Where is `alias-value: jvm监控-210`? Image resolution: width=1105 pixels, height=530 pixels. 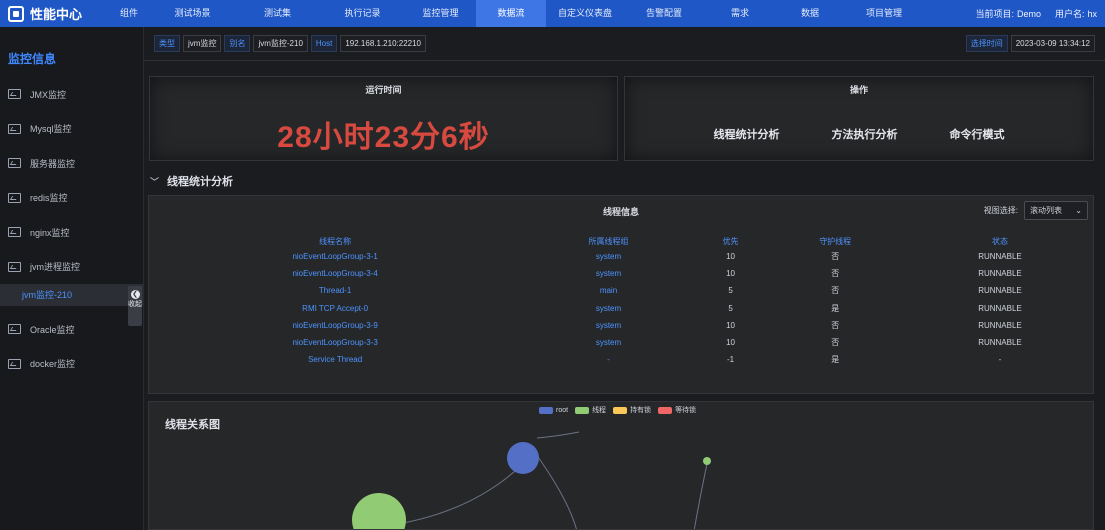 alias-value: jvm监控-210 is located at coordinates (280, 43).